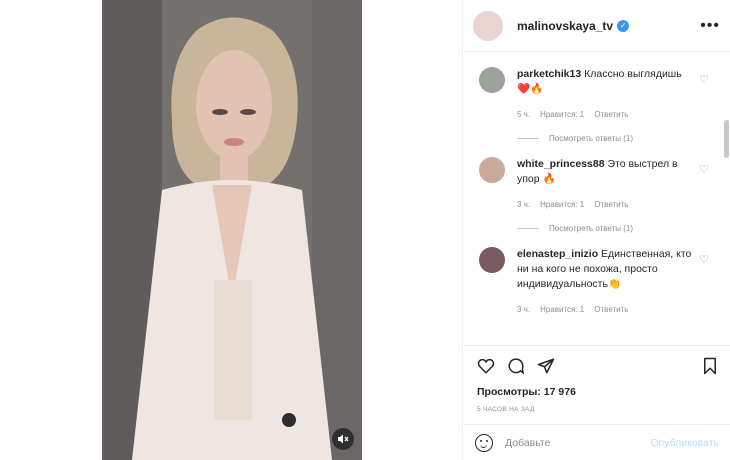 The height and width of the screenshot is (460, 730). What do you see at coordinates (546, 366) in the screenshot?
I see `share-paper-plane-icon` at bounding box center [546, 366].